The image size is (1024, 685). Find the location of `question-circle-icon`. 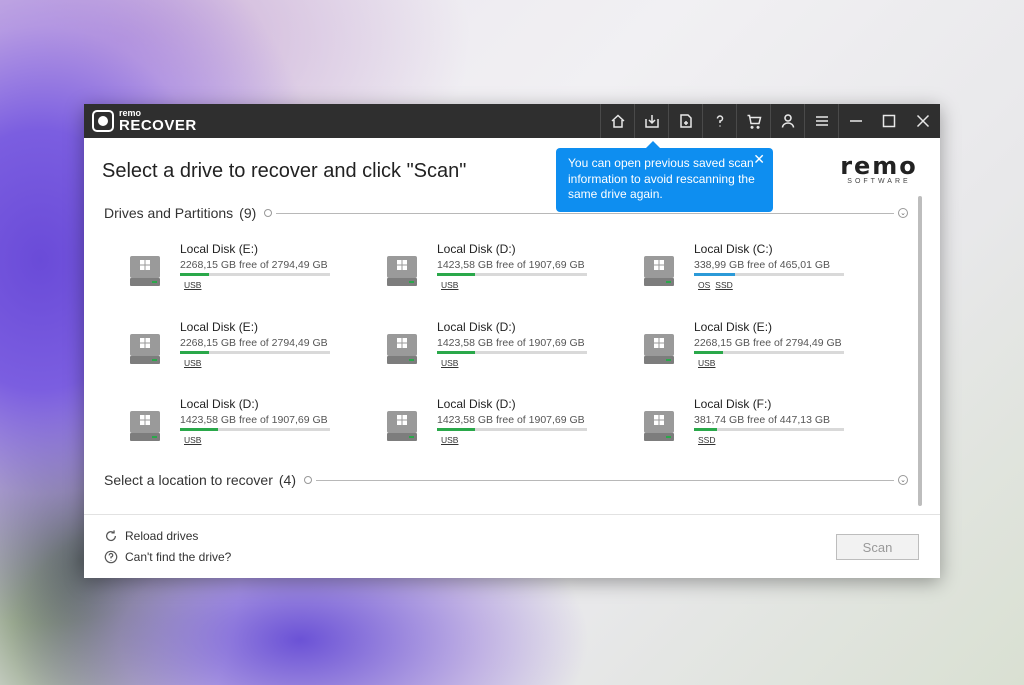

question-circle-icon is located at coordinates (111, 557).